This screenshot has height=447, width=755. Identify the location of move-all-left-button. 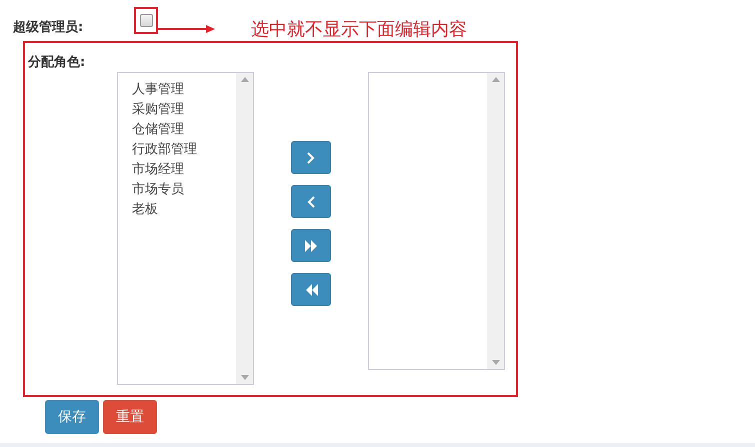
(311, 289).